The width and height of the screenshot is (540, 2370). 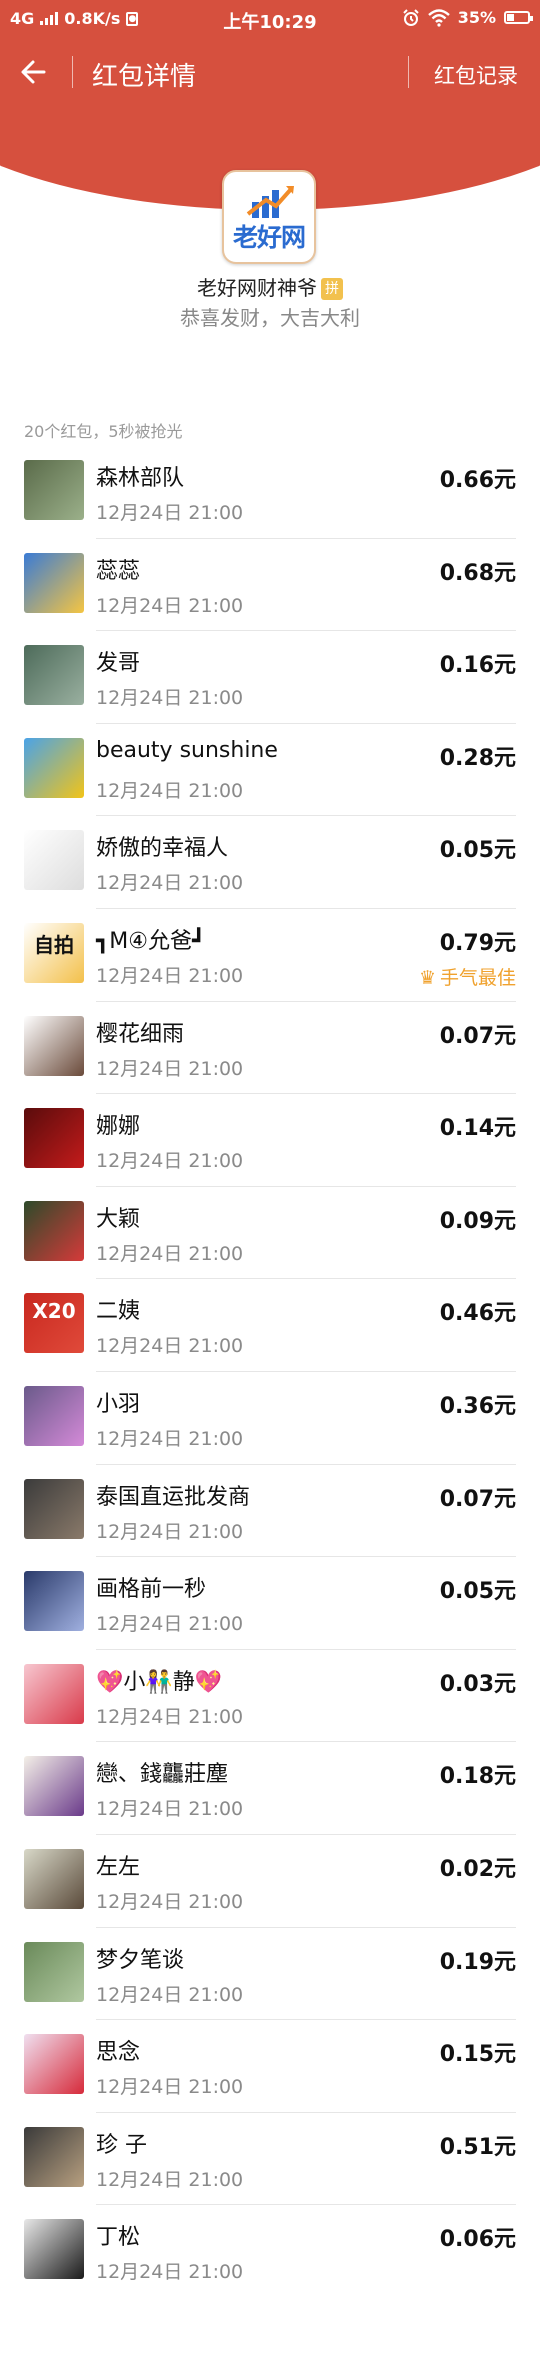 What do you see at coordinates (477, 1499) in the screenshot?
I see `amount: 0.07元` at bounding box center [477, 1499].